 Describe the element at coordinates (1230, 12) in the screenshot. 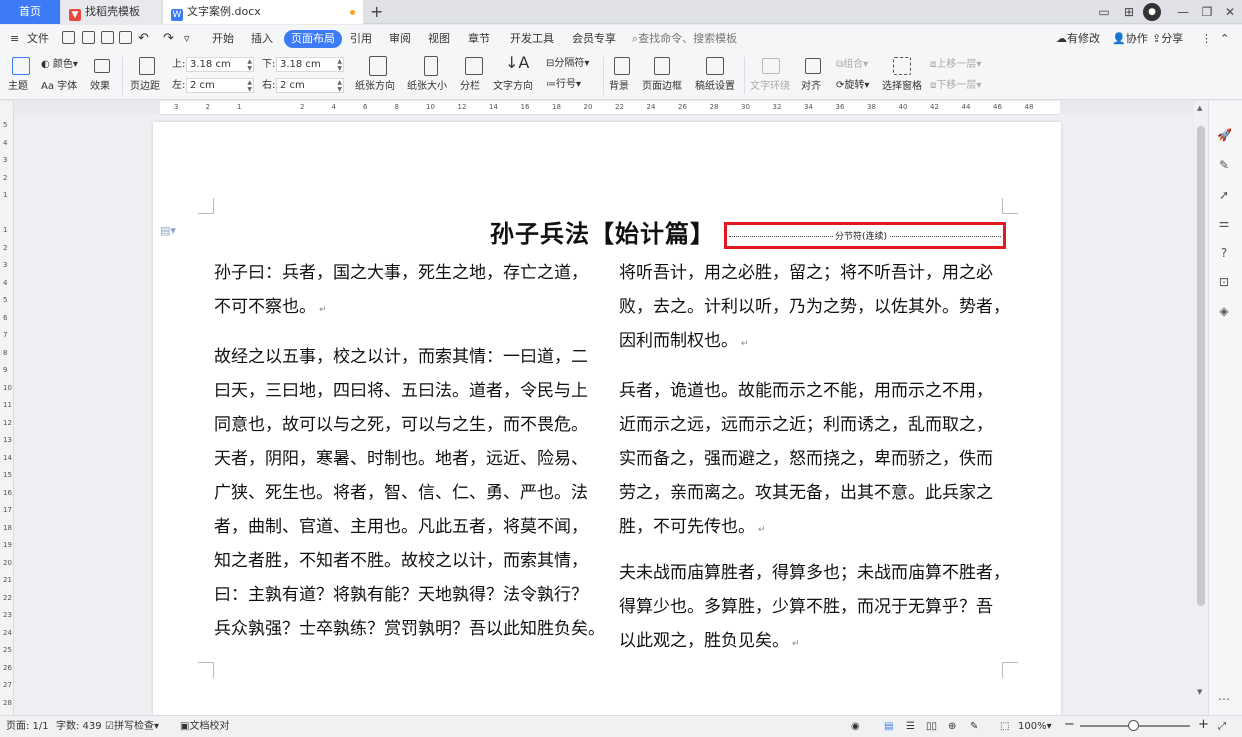

I see `close-icon: ✕` at that location.